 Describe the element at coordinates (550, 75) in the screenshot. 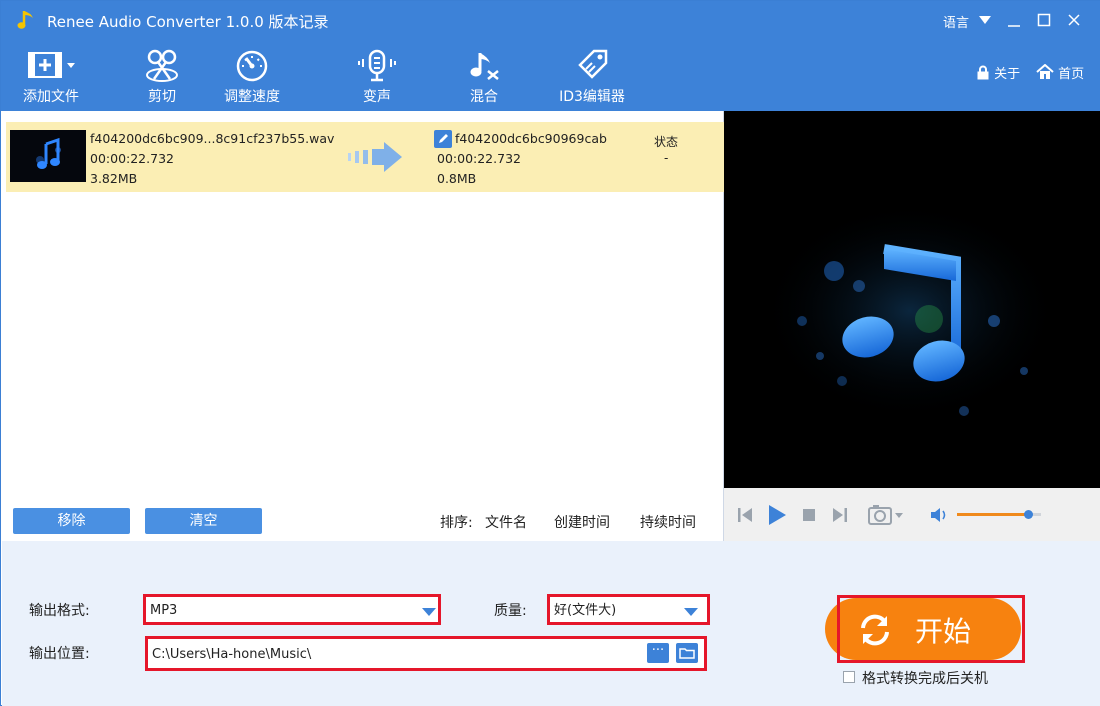

I see `main-toolbar: 添加文件 剪切 调整速度 变声 混合 ID3编辑器 关于 首页` at that location.